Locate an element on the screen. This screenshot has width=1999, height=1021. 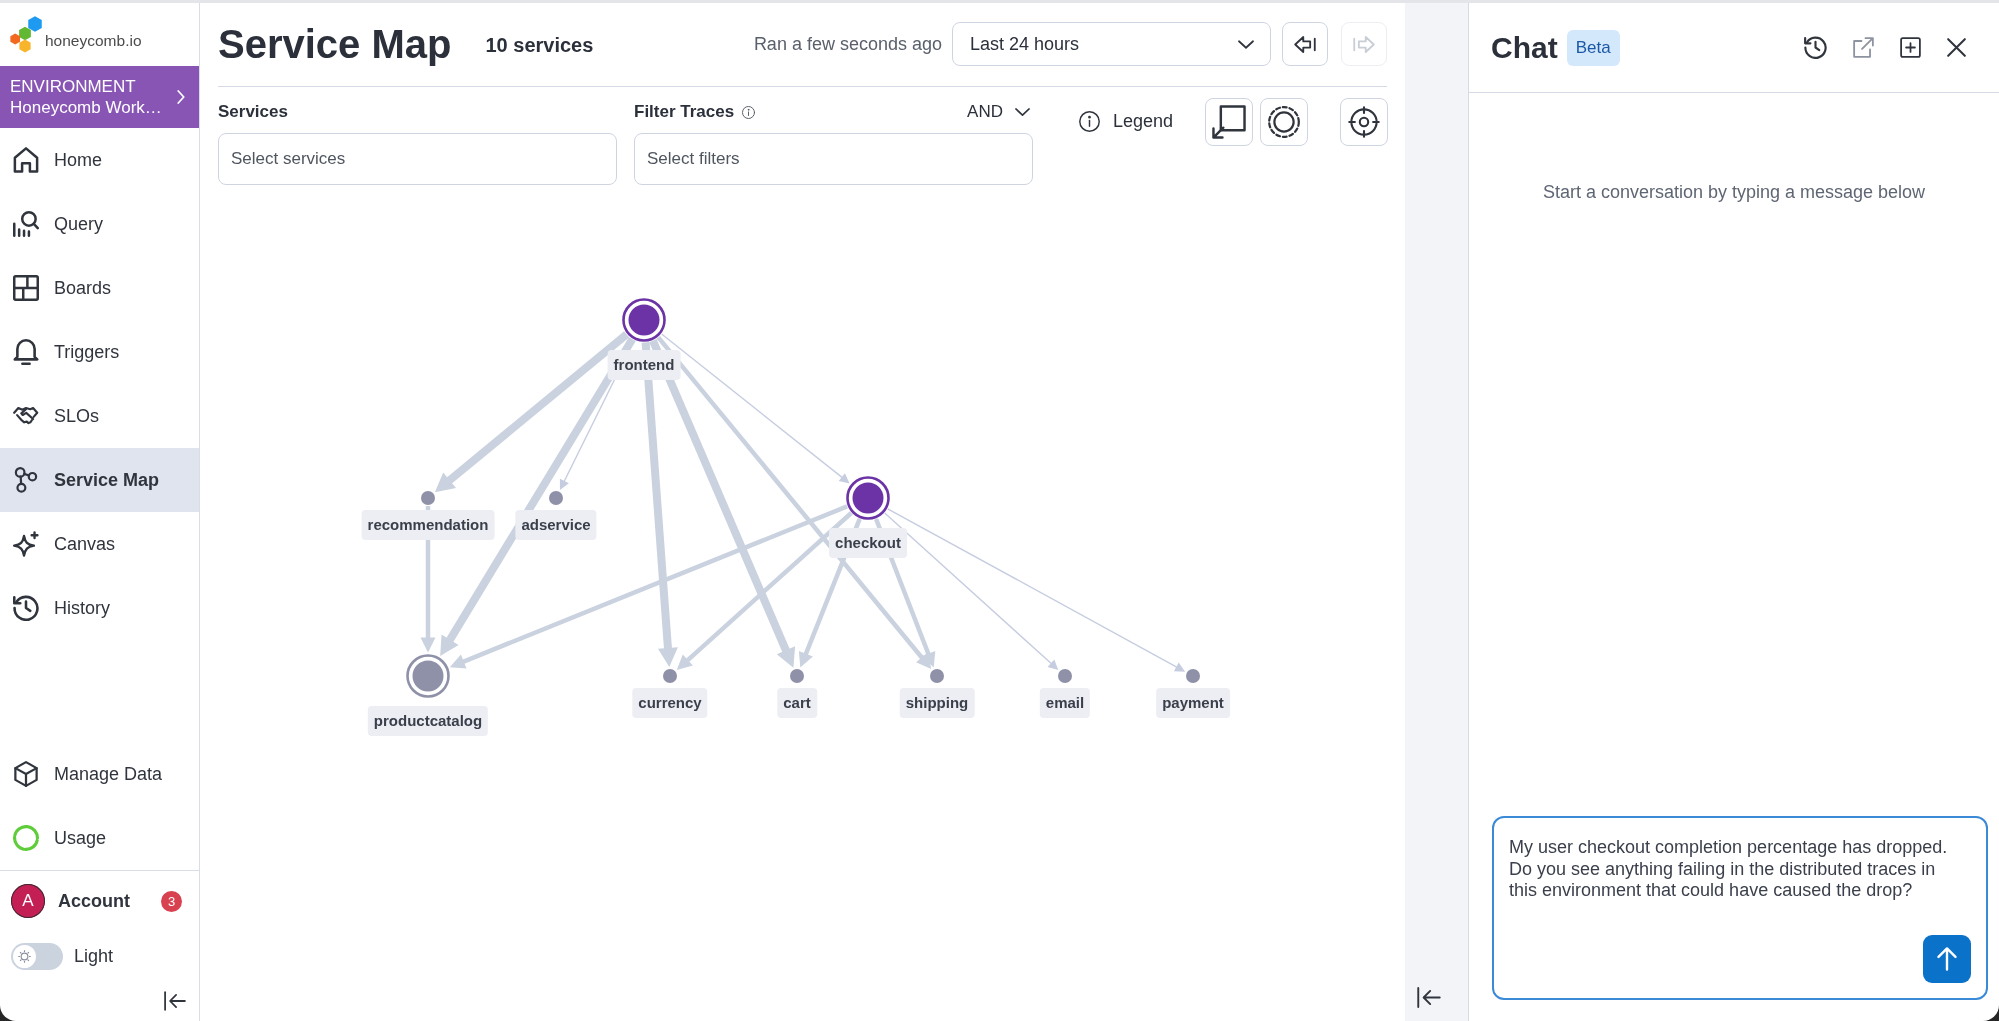
field-label: Filter Traces is located at coordinates (684, 112).